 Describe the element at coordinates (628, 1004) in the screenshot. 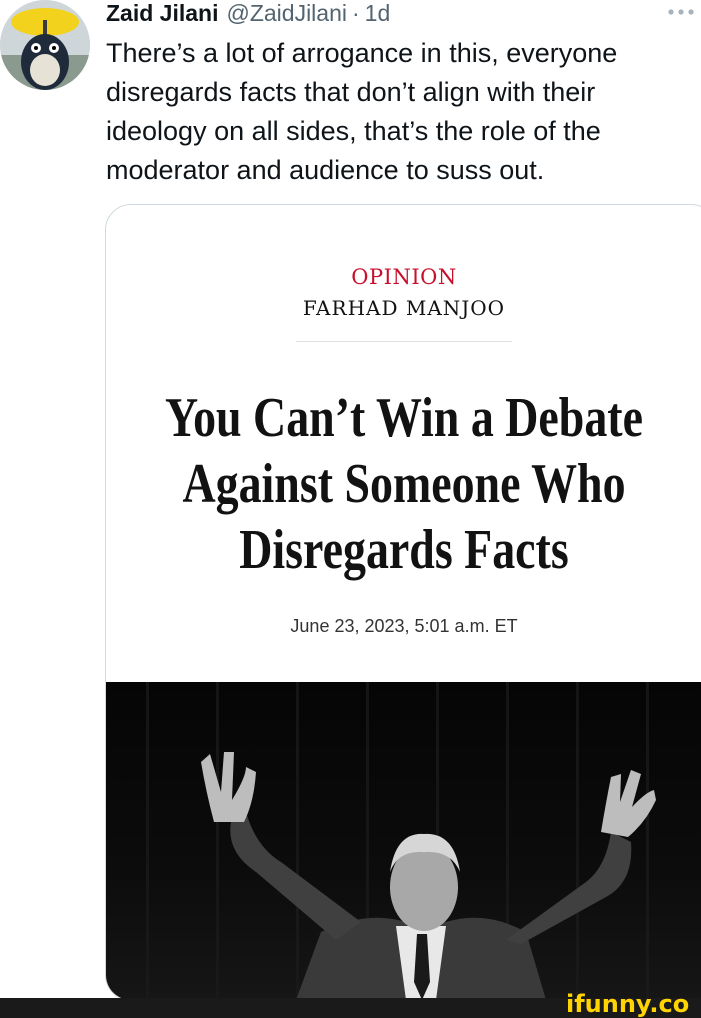

I see `ifunny-watermark: ifunny.co` at that location.